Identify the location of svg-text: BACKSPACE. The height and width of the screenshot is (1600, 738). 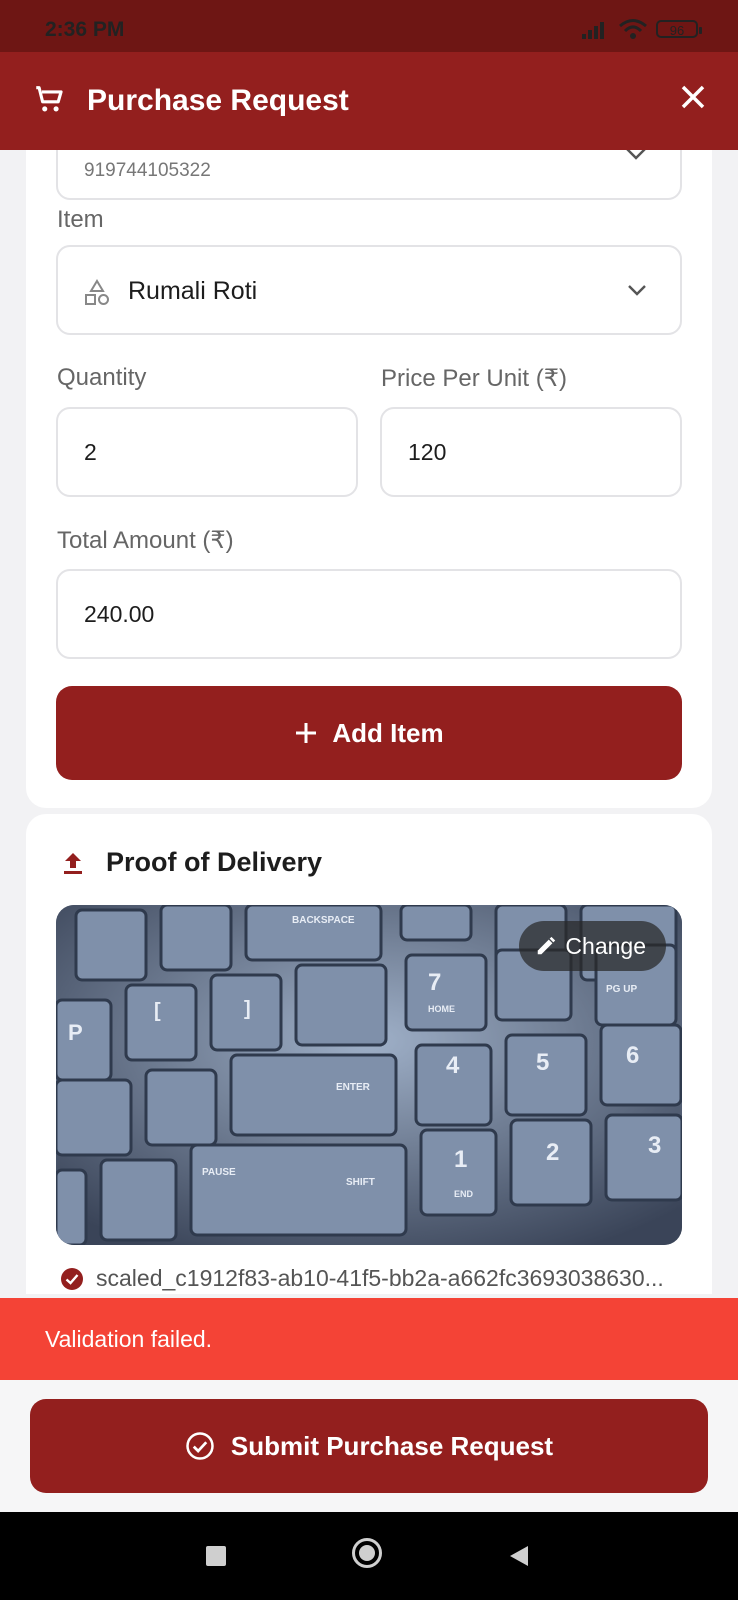
(323, 920).